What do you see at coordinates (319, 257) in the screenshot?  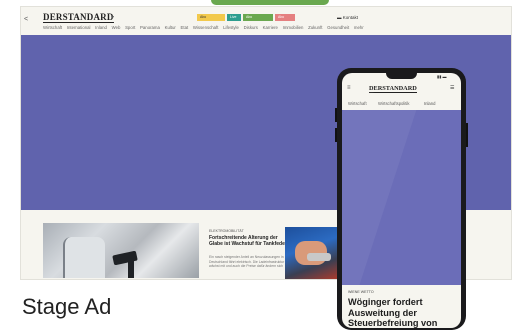 I see `tool-shape` at bounding box center [319, 257].